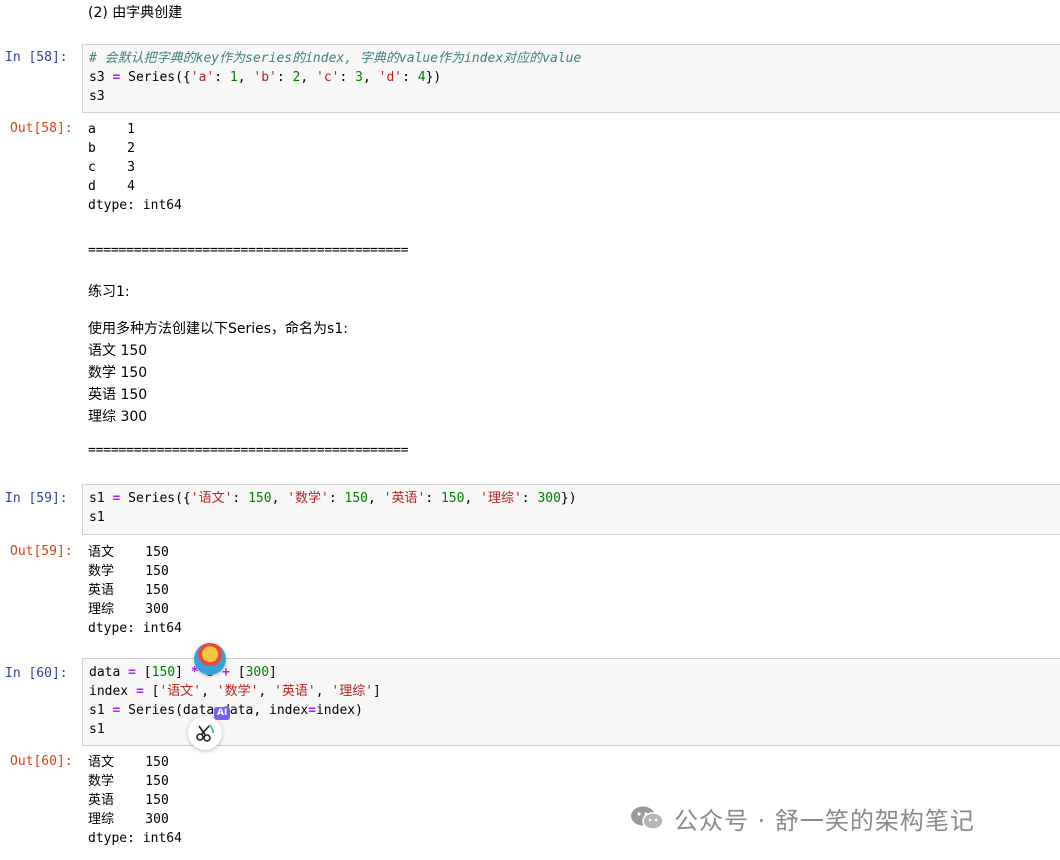 The image size is (1060, 860). What do you see at coordinates (647, 818) in the screenshot?
I see `wechat-icon` at bounding box center [647, 818].